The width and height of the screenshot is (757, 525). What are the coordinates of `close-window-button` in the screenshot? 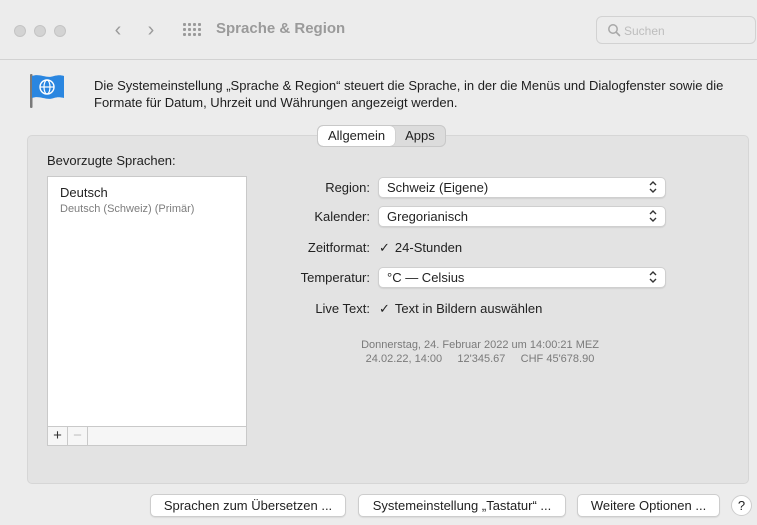 It's located at (20, 31).